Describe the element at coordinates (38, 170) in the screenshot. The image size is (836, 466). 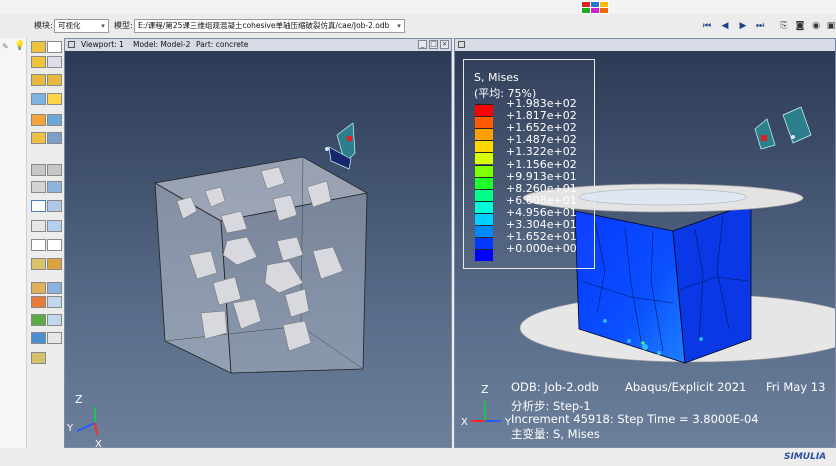
I see `xy-data-icon` at that location.